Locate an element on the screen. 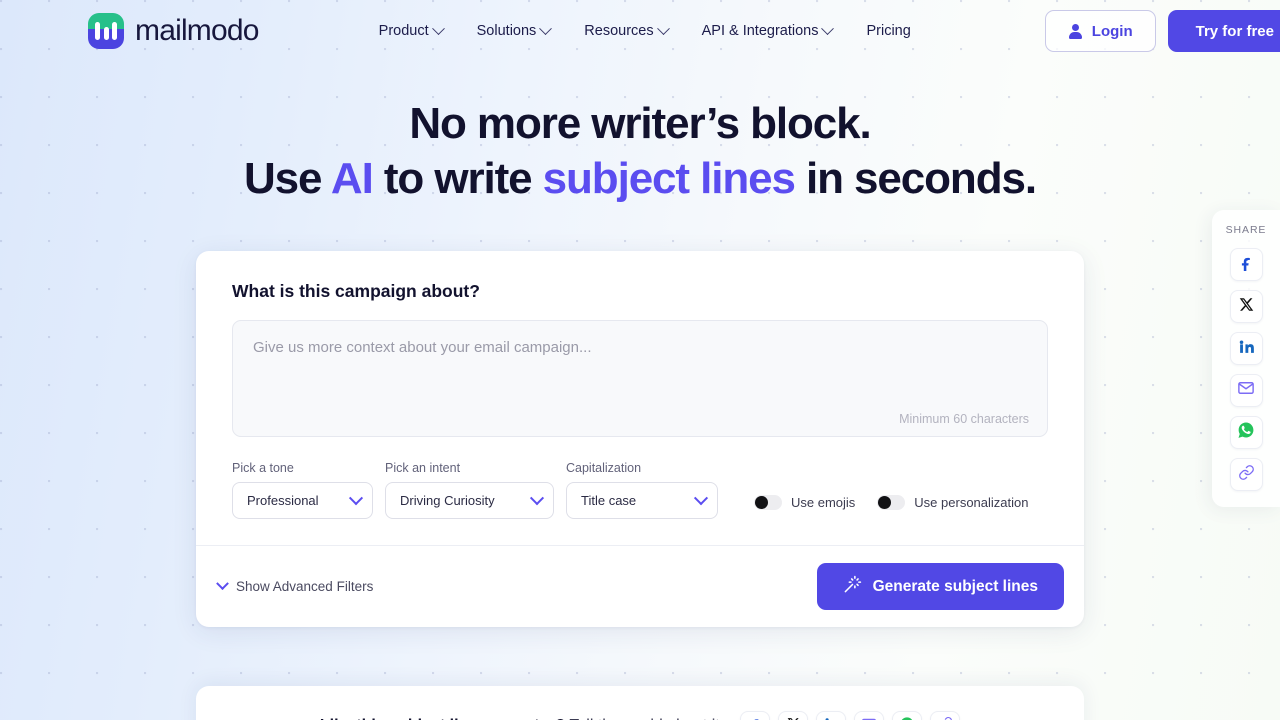 Image resolution: width=1280 pixels, height=720 pixels. nav-label: Solutions is located at coordinates (506, 31).